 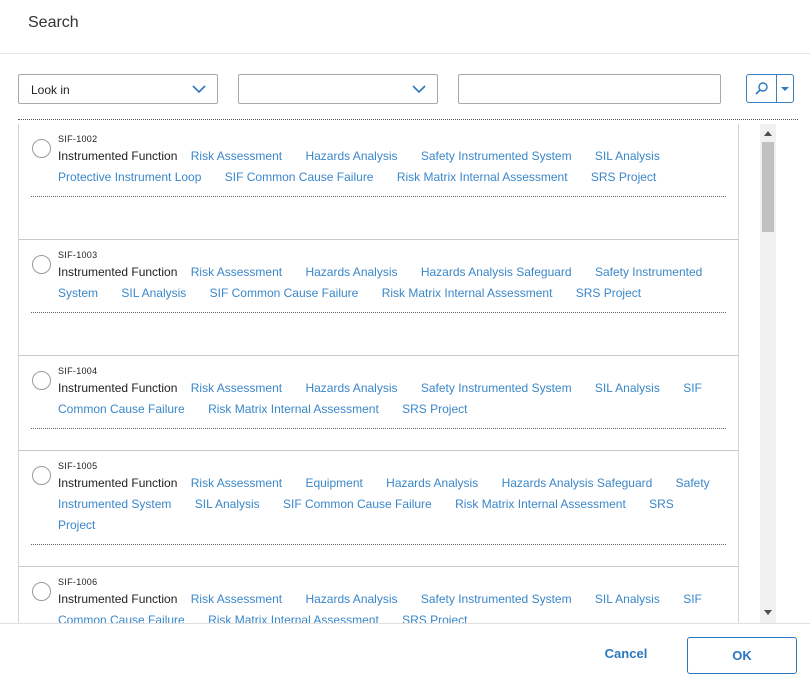 What do you see at coordinates (78, 371) in the screenshot?
I see `result-id: SIF-1004` at bounding box center [78, 371].